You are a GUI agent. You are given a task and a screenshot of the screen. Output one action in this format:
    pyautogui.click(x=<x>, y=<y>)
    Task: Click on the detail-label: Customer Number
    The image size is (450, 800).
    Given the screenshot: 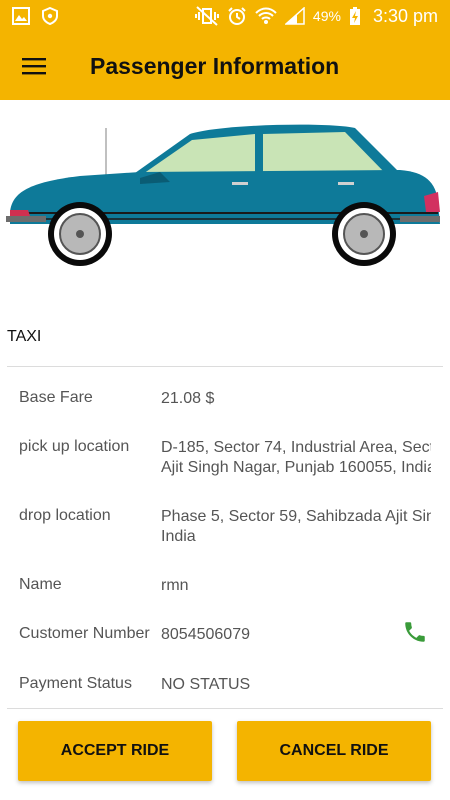 What is the action you would take?
    pyautogui.click(x=84, y=633)
    